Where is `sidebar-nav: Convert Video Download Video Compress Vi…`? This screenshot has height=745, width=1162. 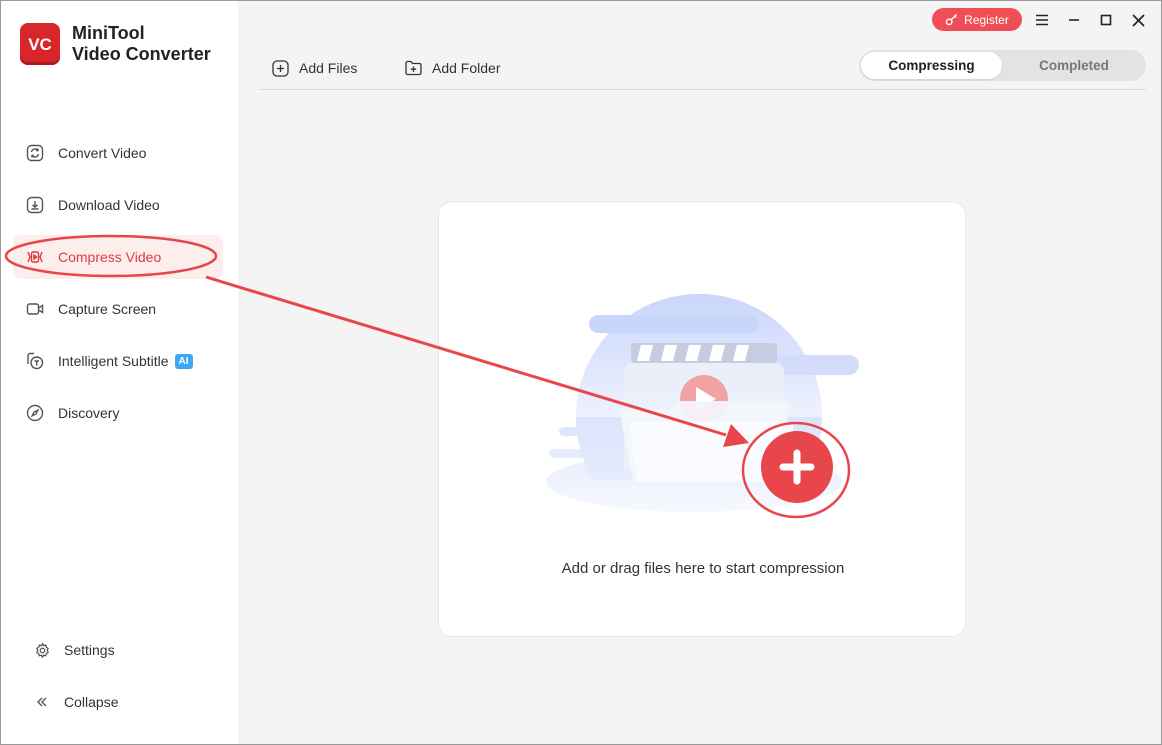
sidebar-nav: Convert Video Download Video Compress Vi… is located at coordinates (118, 287).